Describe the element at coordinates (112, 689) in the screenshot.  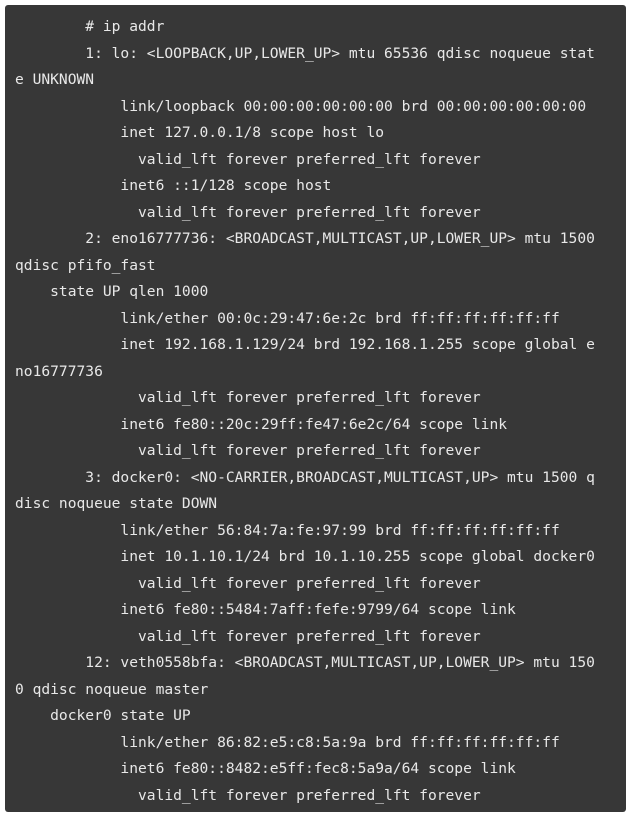
I see `terminal-line: 0 qdisc noqueue master` at that location.